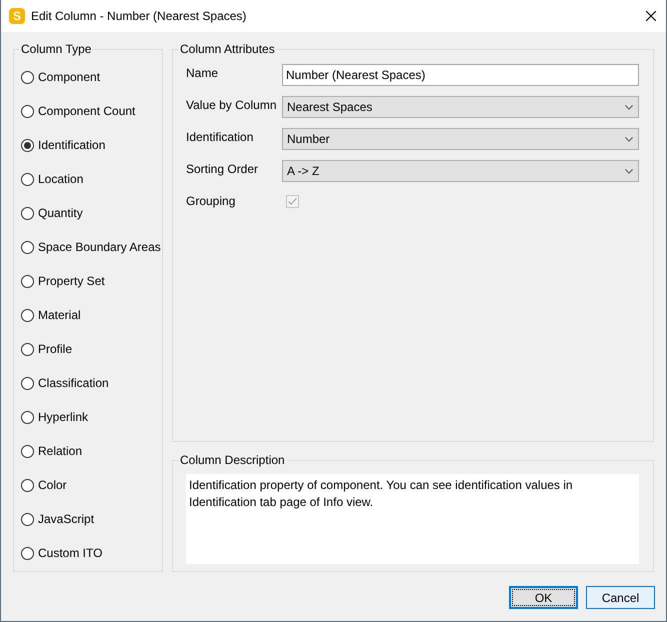 The width and height of the screenshot is (667, 622). Describe the element at coordinates (63, 281) in the screenshot. I see `radio-option: Property Set` at that location.